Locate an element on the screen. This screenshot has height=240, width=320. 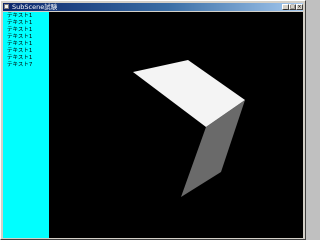
maximize-button: □ is located at coordinates (292, 7).